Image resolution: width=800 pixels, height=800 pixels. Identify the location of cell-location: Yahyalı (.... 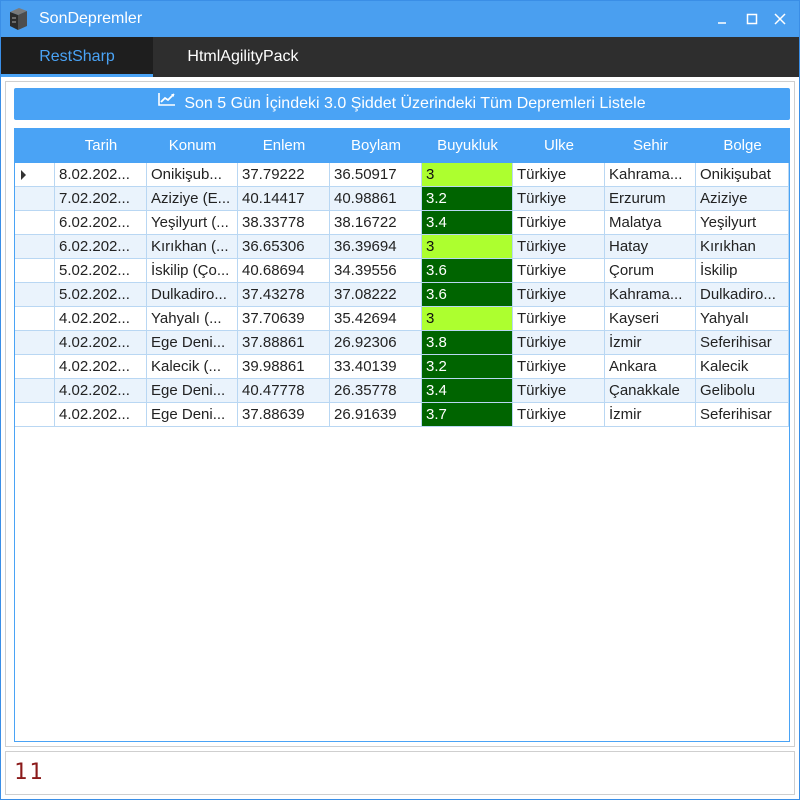
(192, 319).